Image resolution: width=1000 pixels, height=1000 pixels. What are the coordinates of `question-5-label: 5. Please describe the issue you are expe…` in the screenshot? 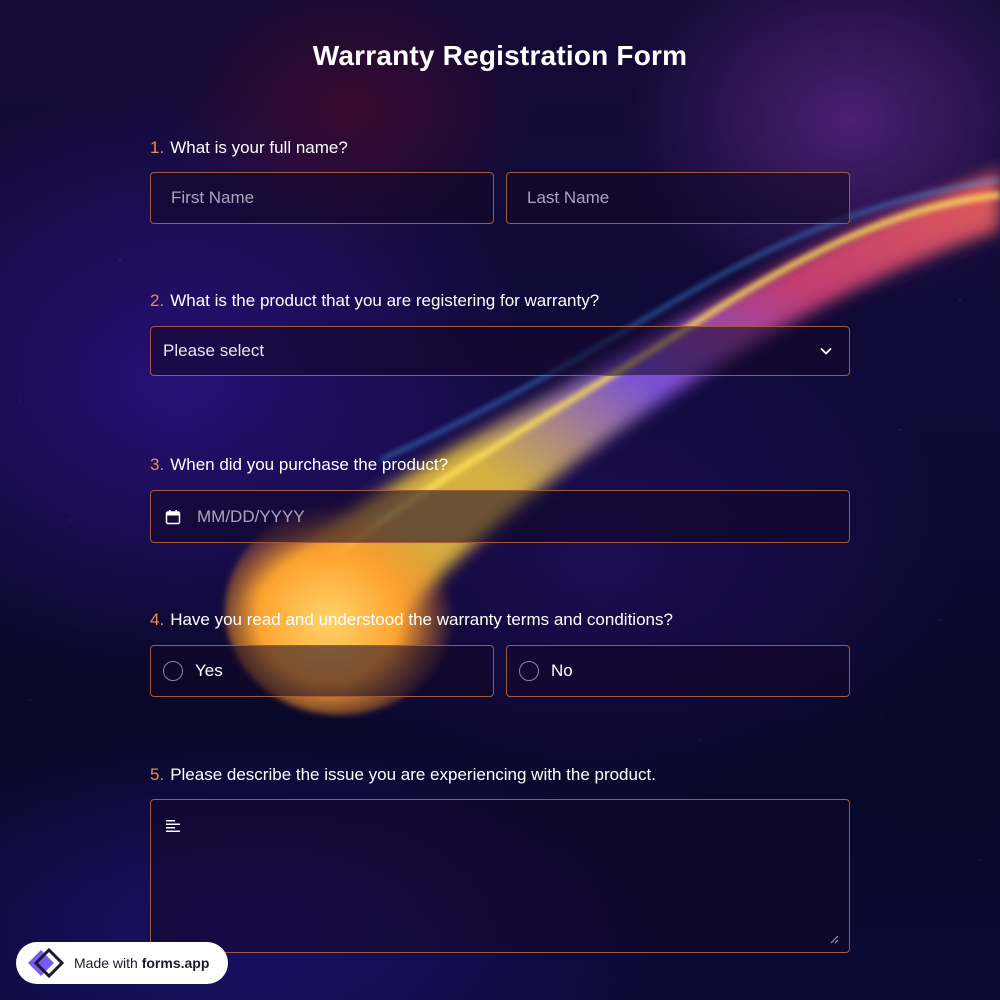 It's located at (403, 775).